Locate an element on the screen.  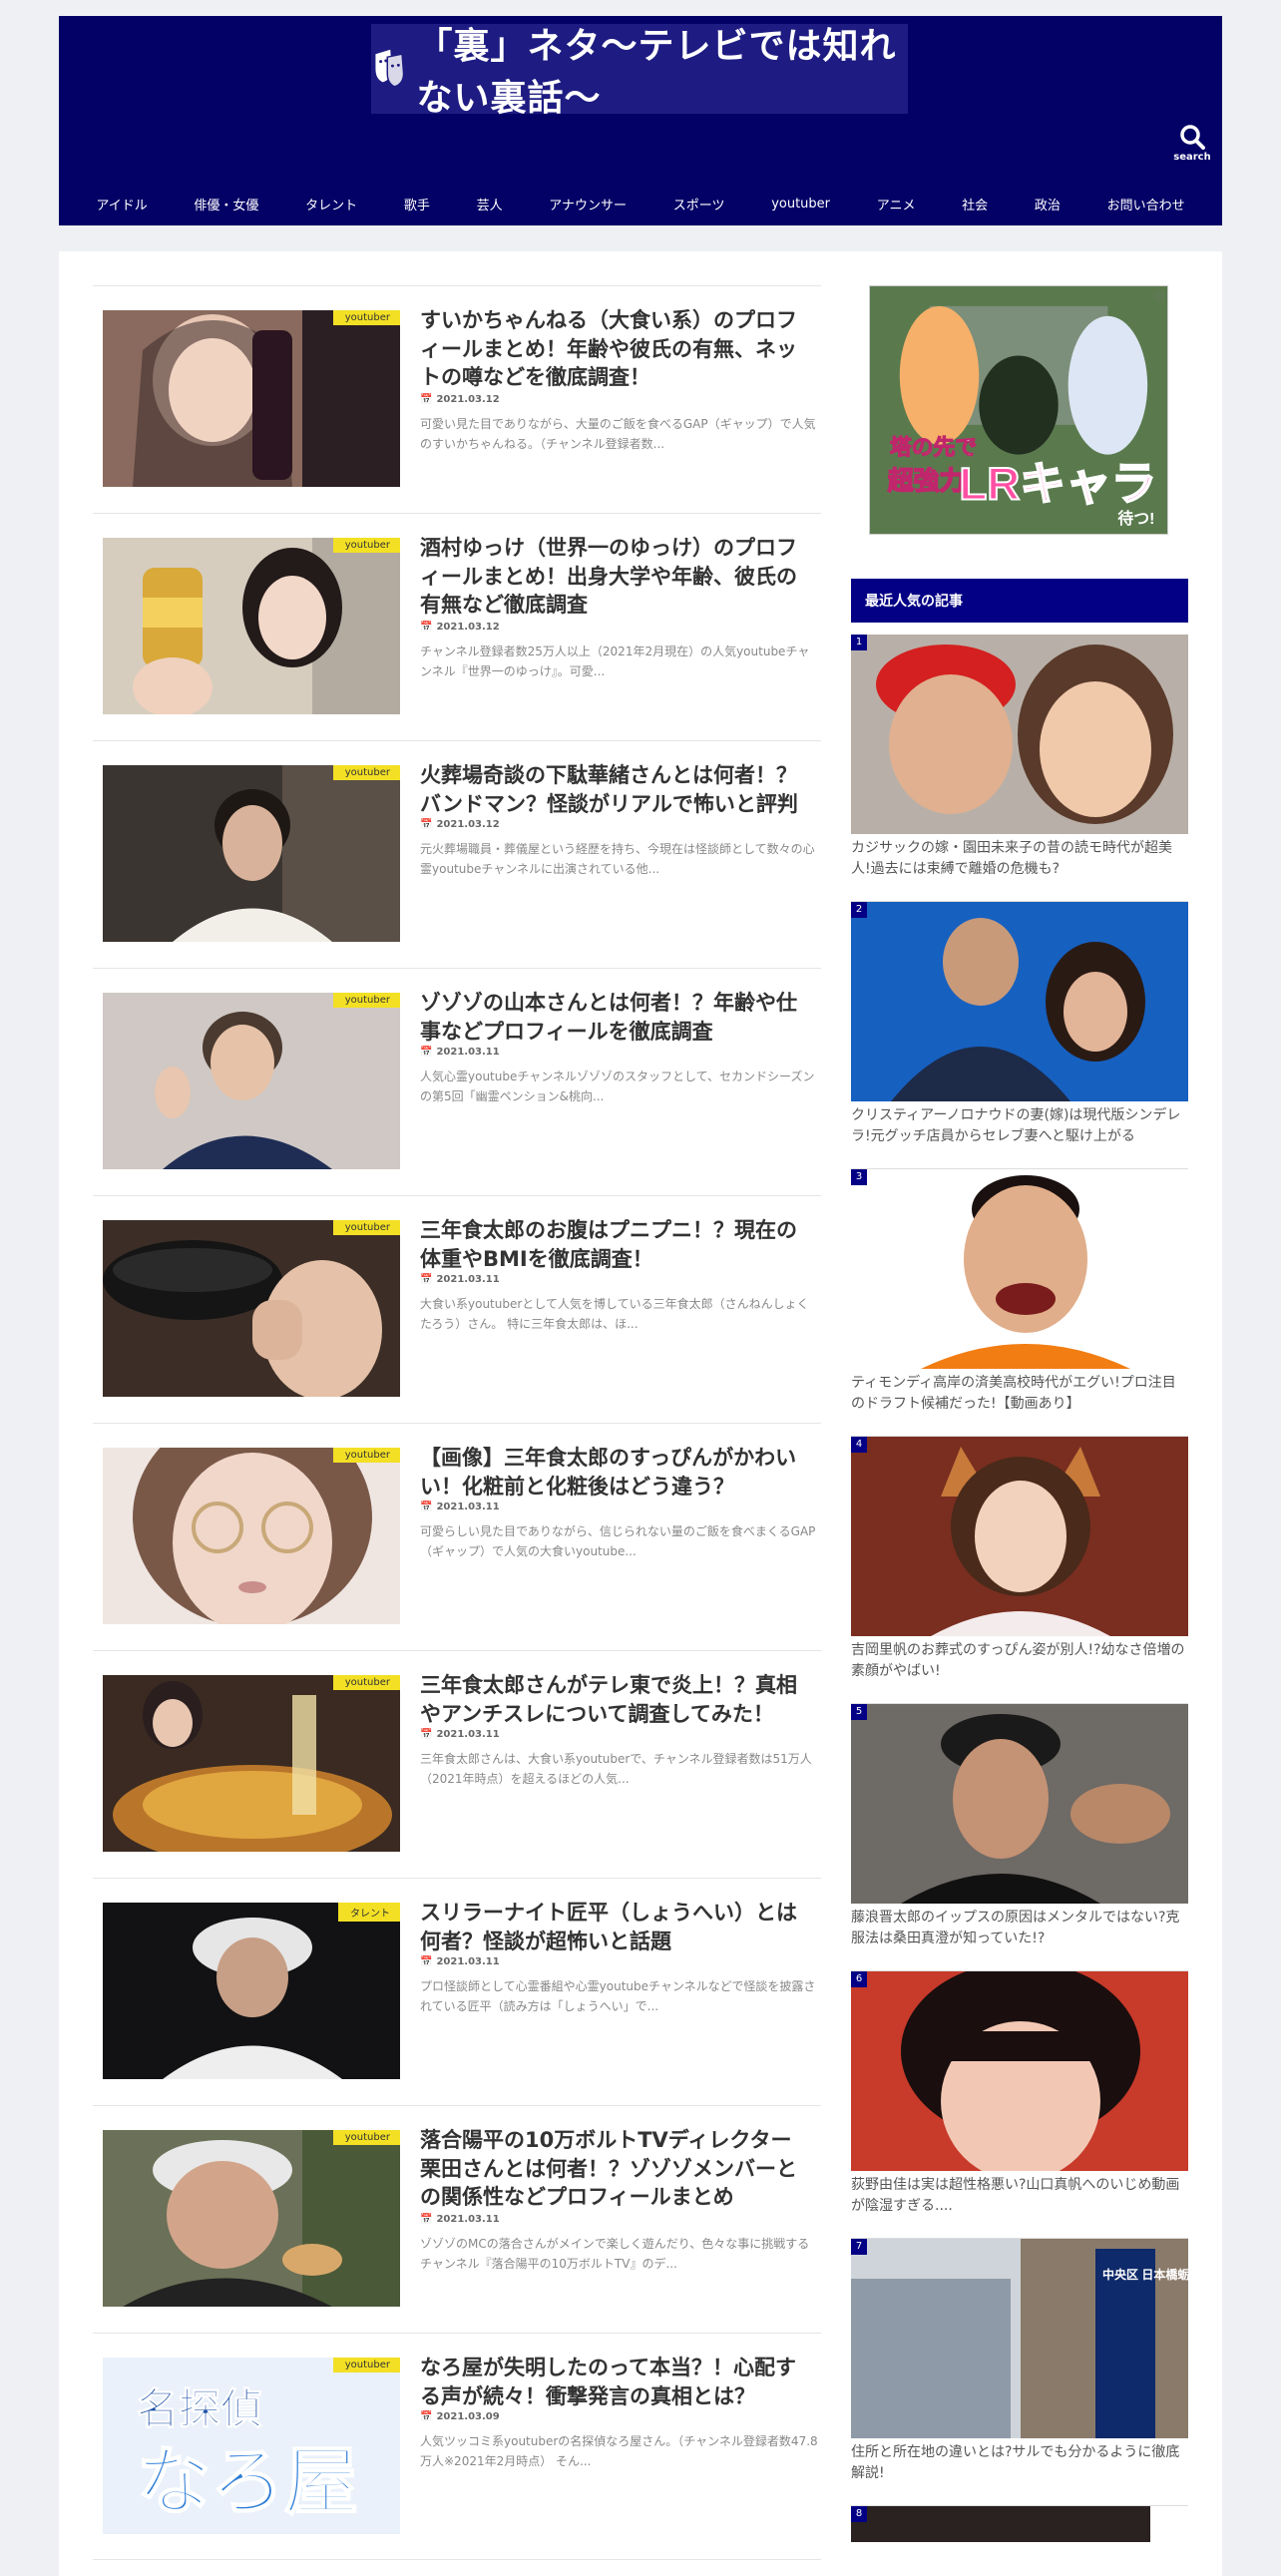
nav-item-comedian: 芸人 is located at coordinates (490, 204).